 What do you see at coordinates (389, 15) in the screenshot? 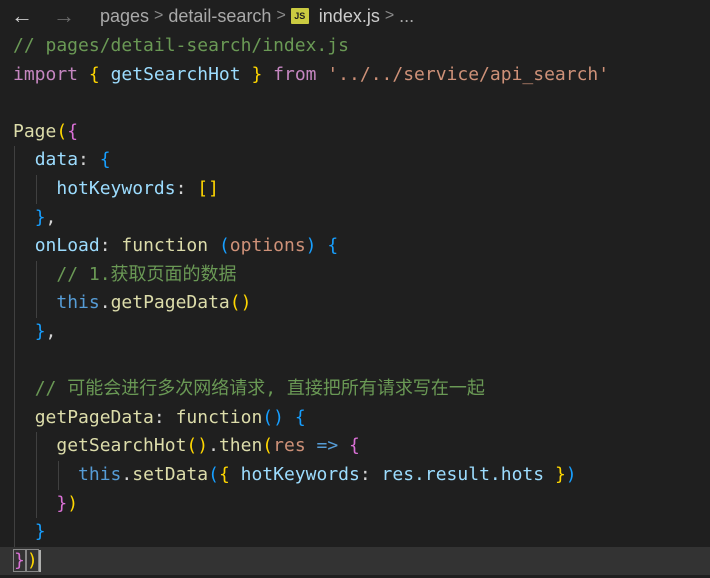
I see `chevron-right-icon: >` at bounding box center [389, 15].